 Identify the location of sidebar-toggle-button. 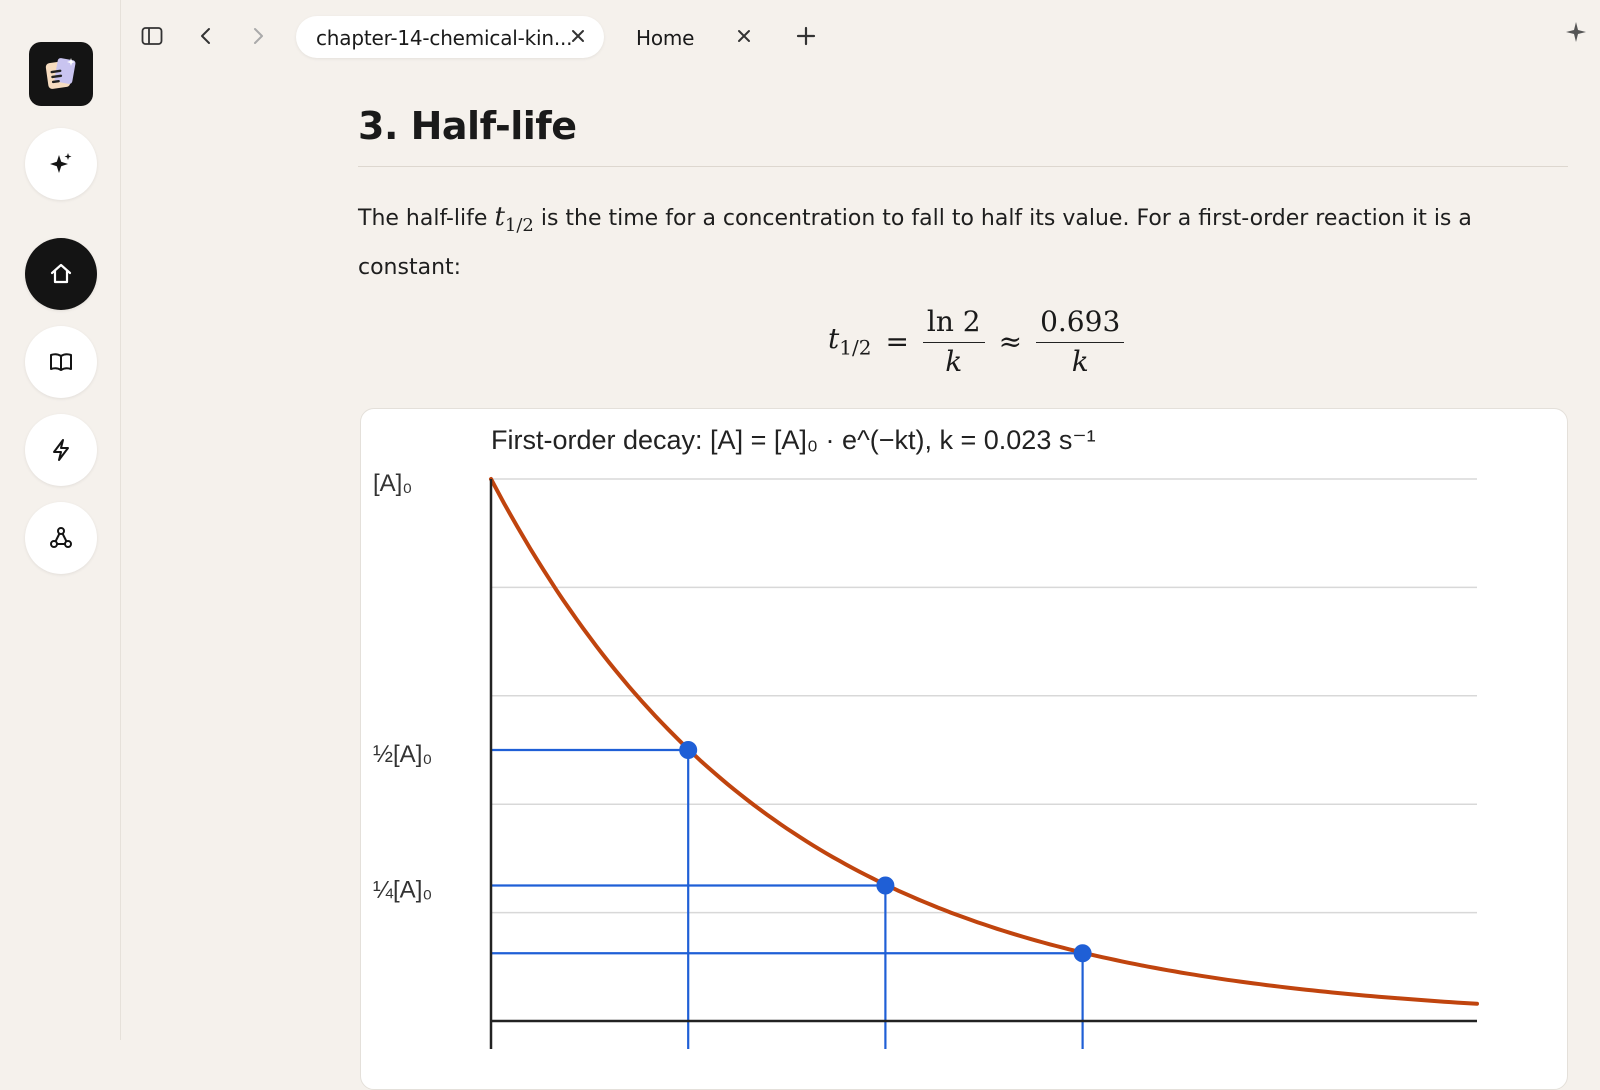
(152, 36).